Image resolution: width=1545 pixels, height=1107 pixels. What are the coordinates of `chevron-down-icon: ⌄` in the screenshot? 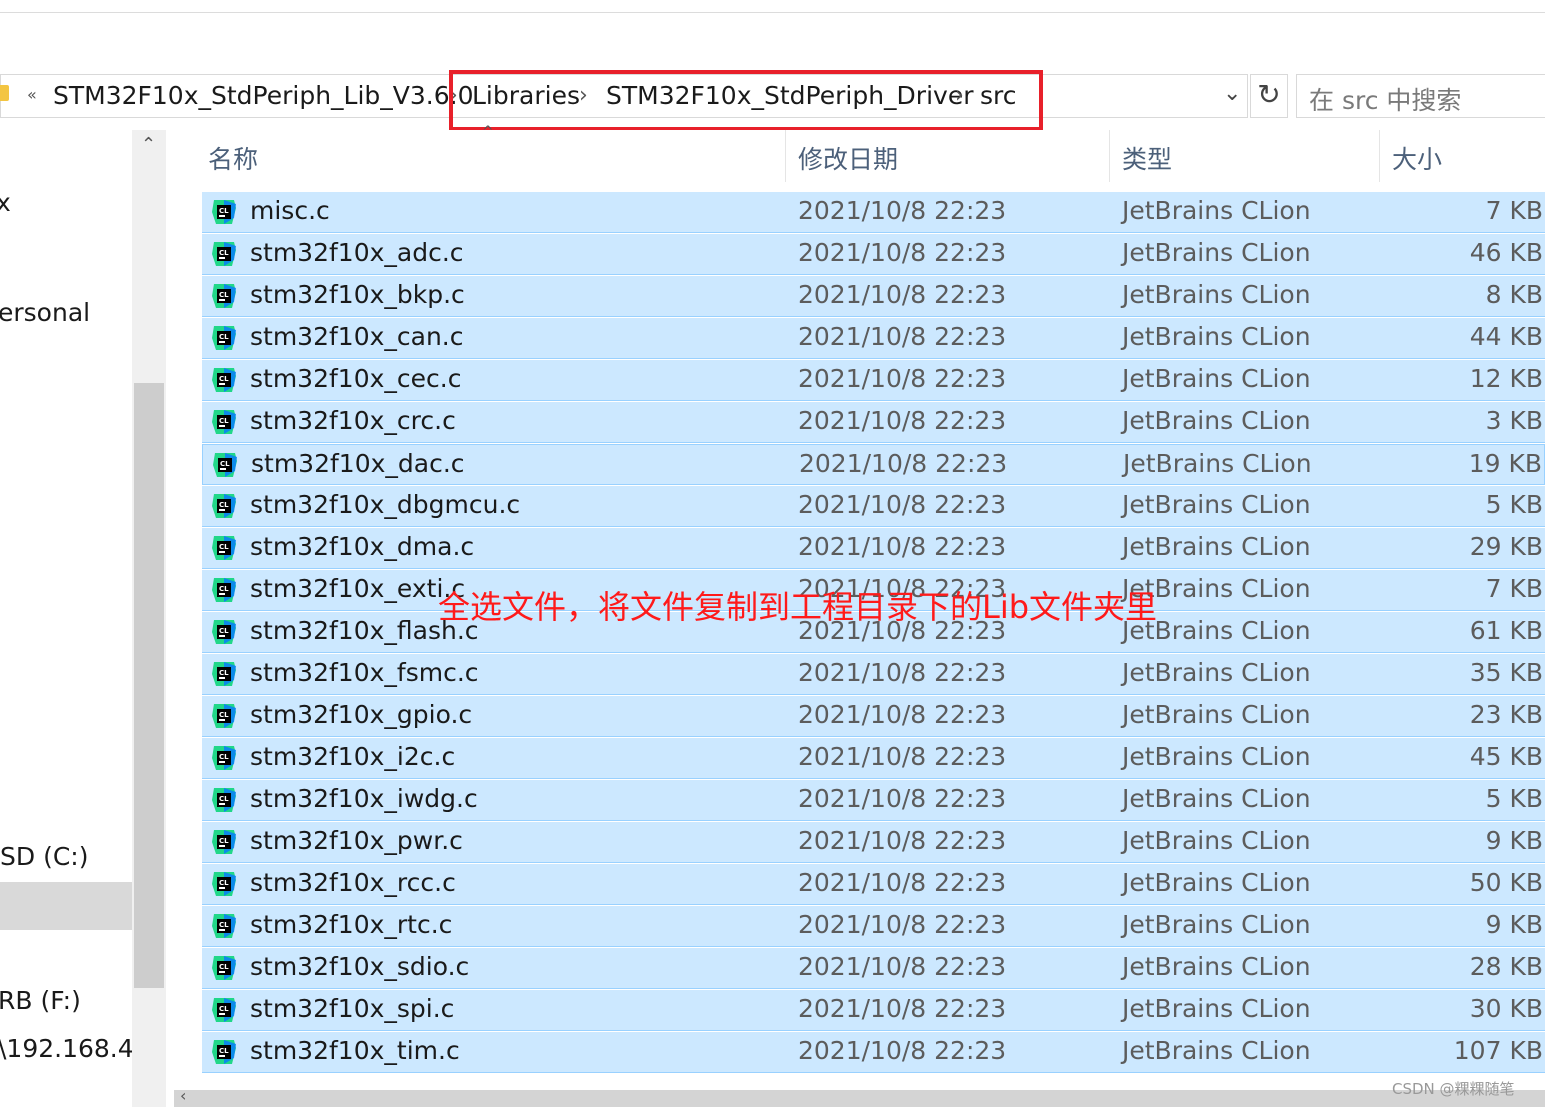 It's located at (1232, 93).